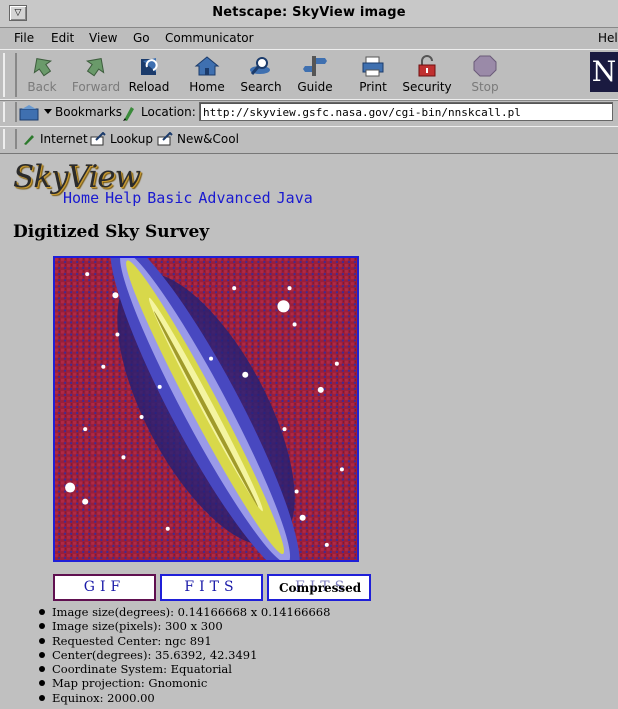 This screenshot has width=618, height=709. I want to click on menu-help: Hel, so click(608, 38).